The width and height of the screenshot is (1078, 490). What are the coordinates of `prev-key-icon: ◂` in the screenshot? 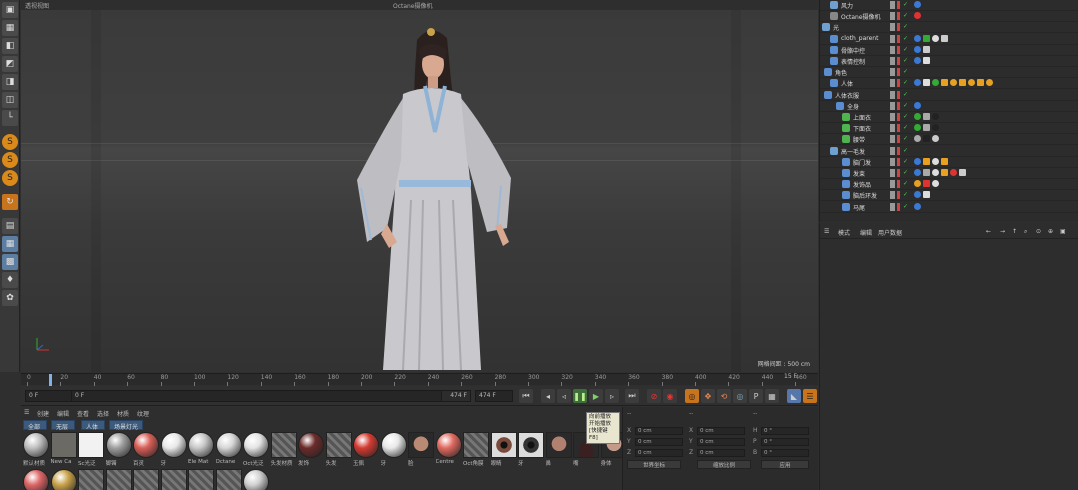 It's located at (548, 396).